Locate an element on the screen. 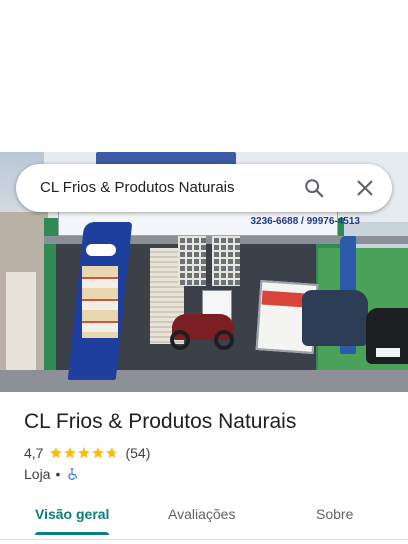 The width and height of the screenshot is (408, 544). photo-left-door is located at coordinates (21, 327).